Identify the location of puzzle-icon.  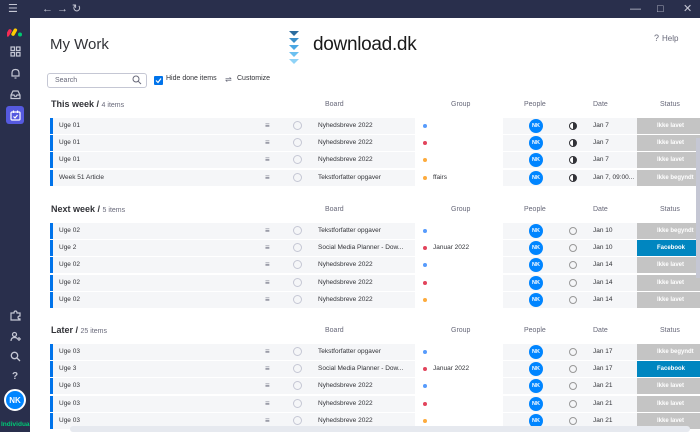
(15, 315).